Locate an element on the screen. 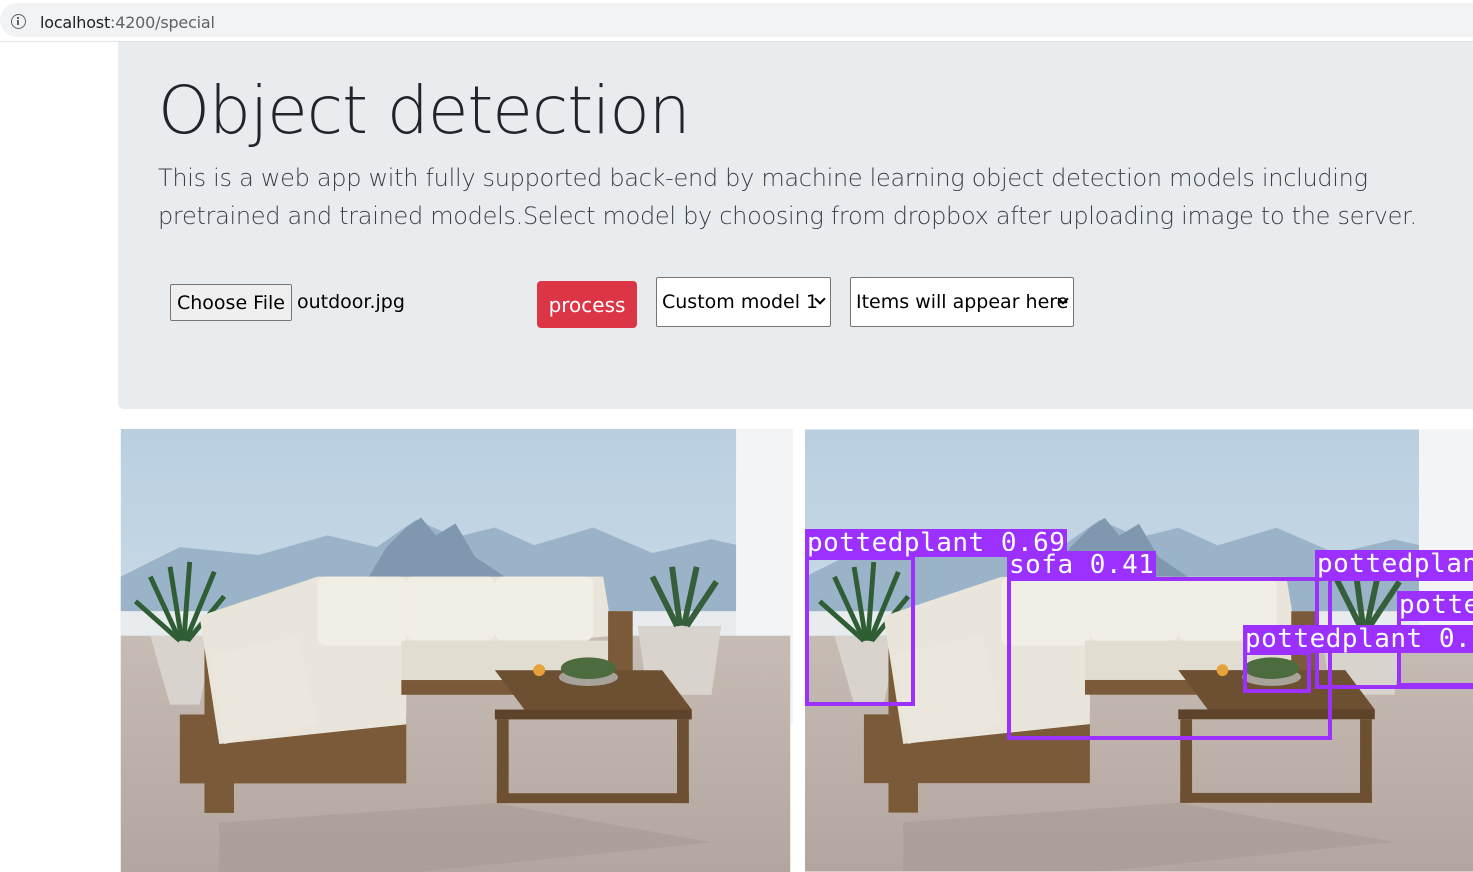  choose-file-button: Choose File is located at coordinates (231, 302).